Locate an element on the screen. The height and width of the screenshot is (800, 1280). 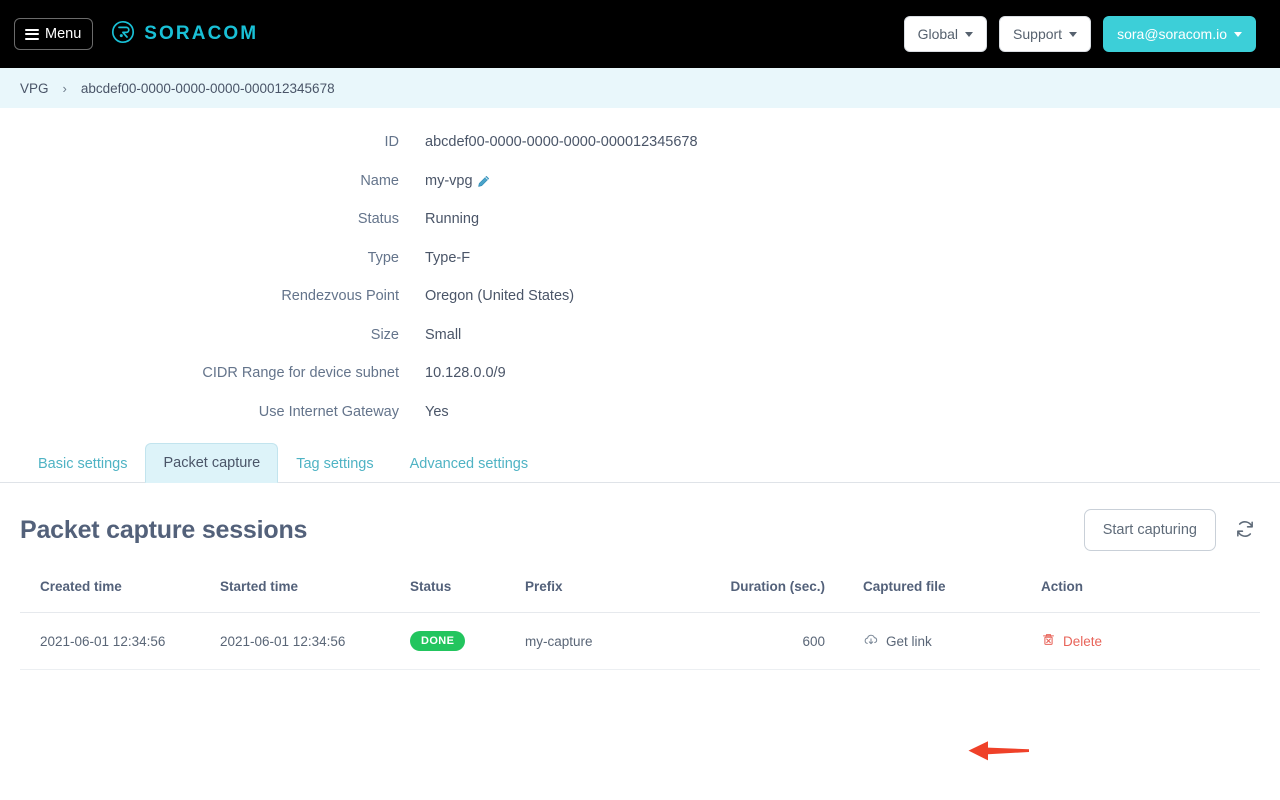
section-header: Packet capture sessions Start capturing is located at coordinates (640, 517).